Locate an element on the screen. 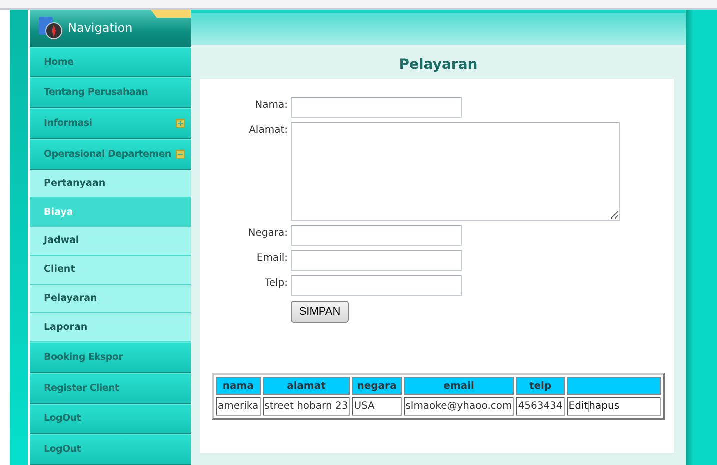 The height and width of the screenshot is (465, 717). table-cell: amerika is located at coordinates (238, 406).